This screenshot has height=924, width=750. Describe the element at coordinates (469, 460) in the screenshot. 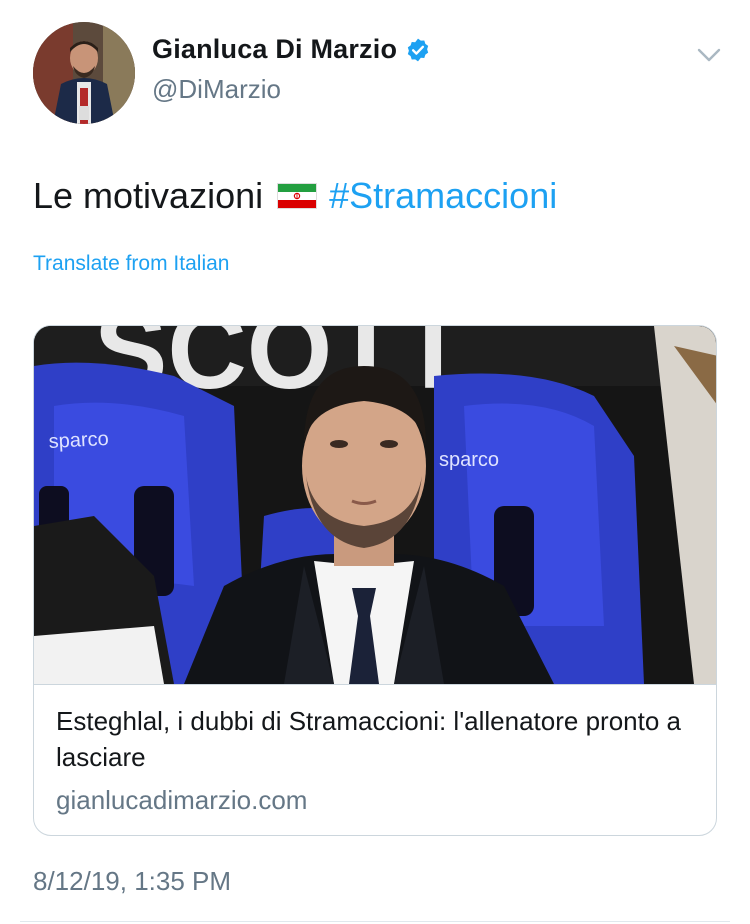

I see `seat-brand-right: sparco` at that location.